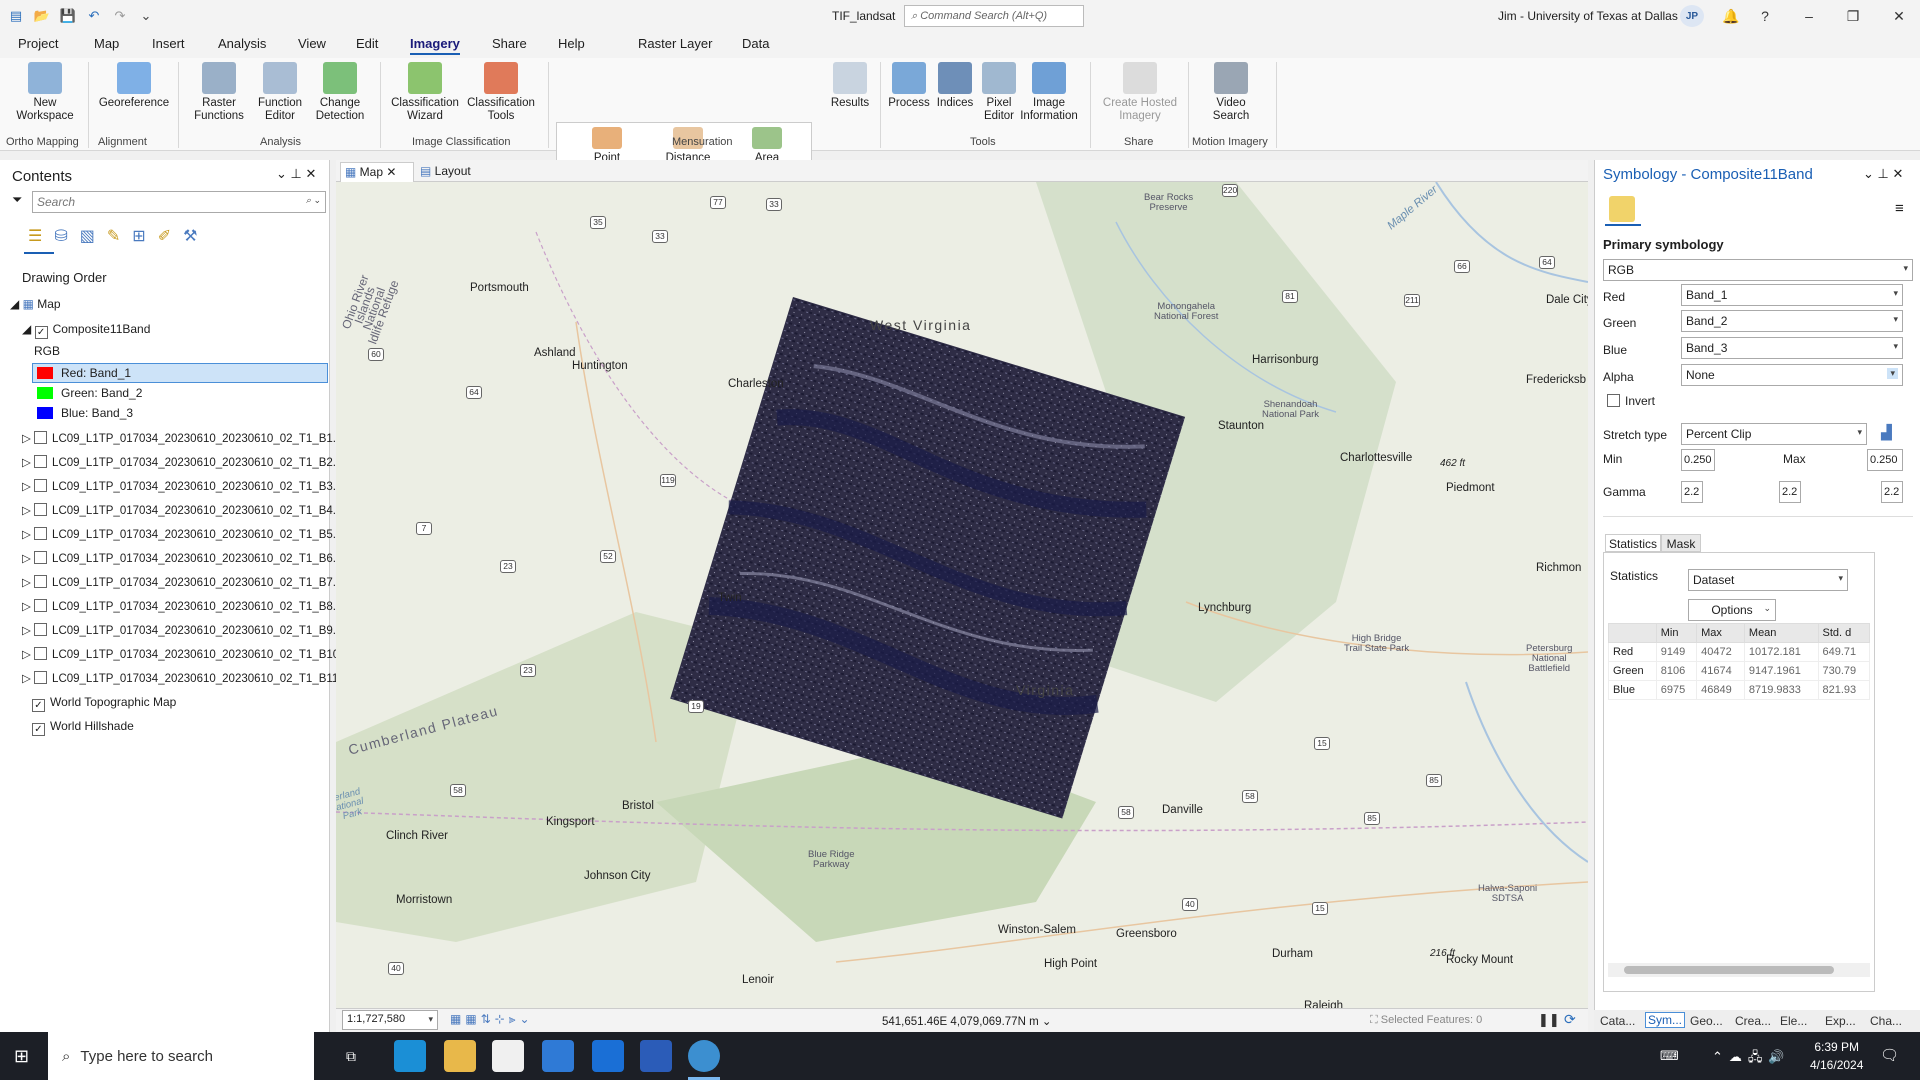  I want to click on tab-map: Map, so click(106, 43).